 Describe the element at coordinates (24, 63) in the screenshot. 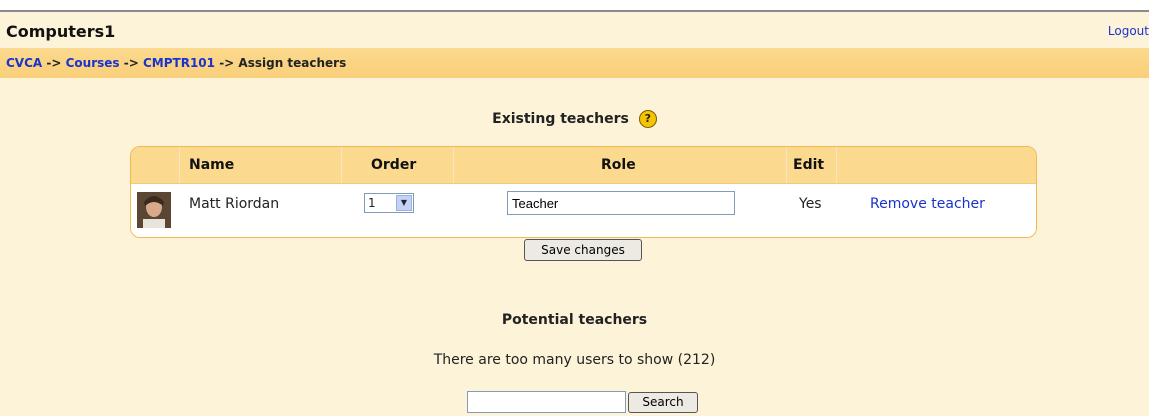

I see `breadcrumb-cvca: CVCA` at that location.